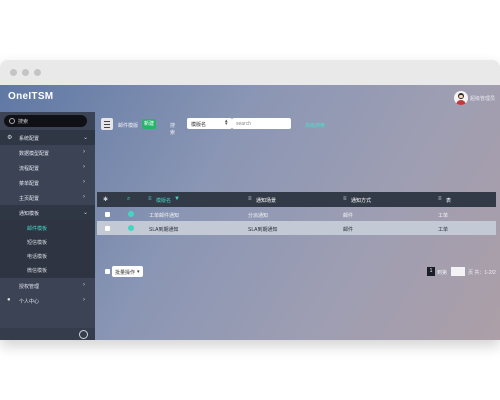  What do you see at coordinates (10, 138) in the screenshot?
I see `settings-icon: ⚙` at bounding box center [10, 138].